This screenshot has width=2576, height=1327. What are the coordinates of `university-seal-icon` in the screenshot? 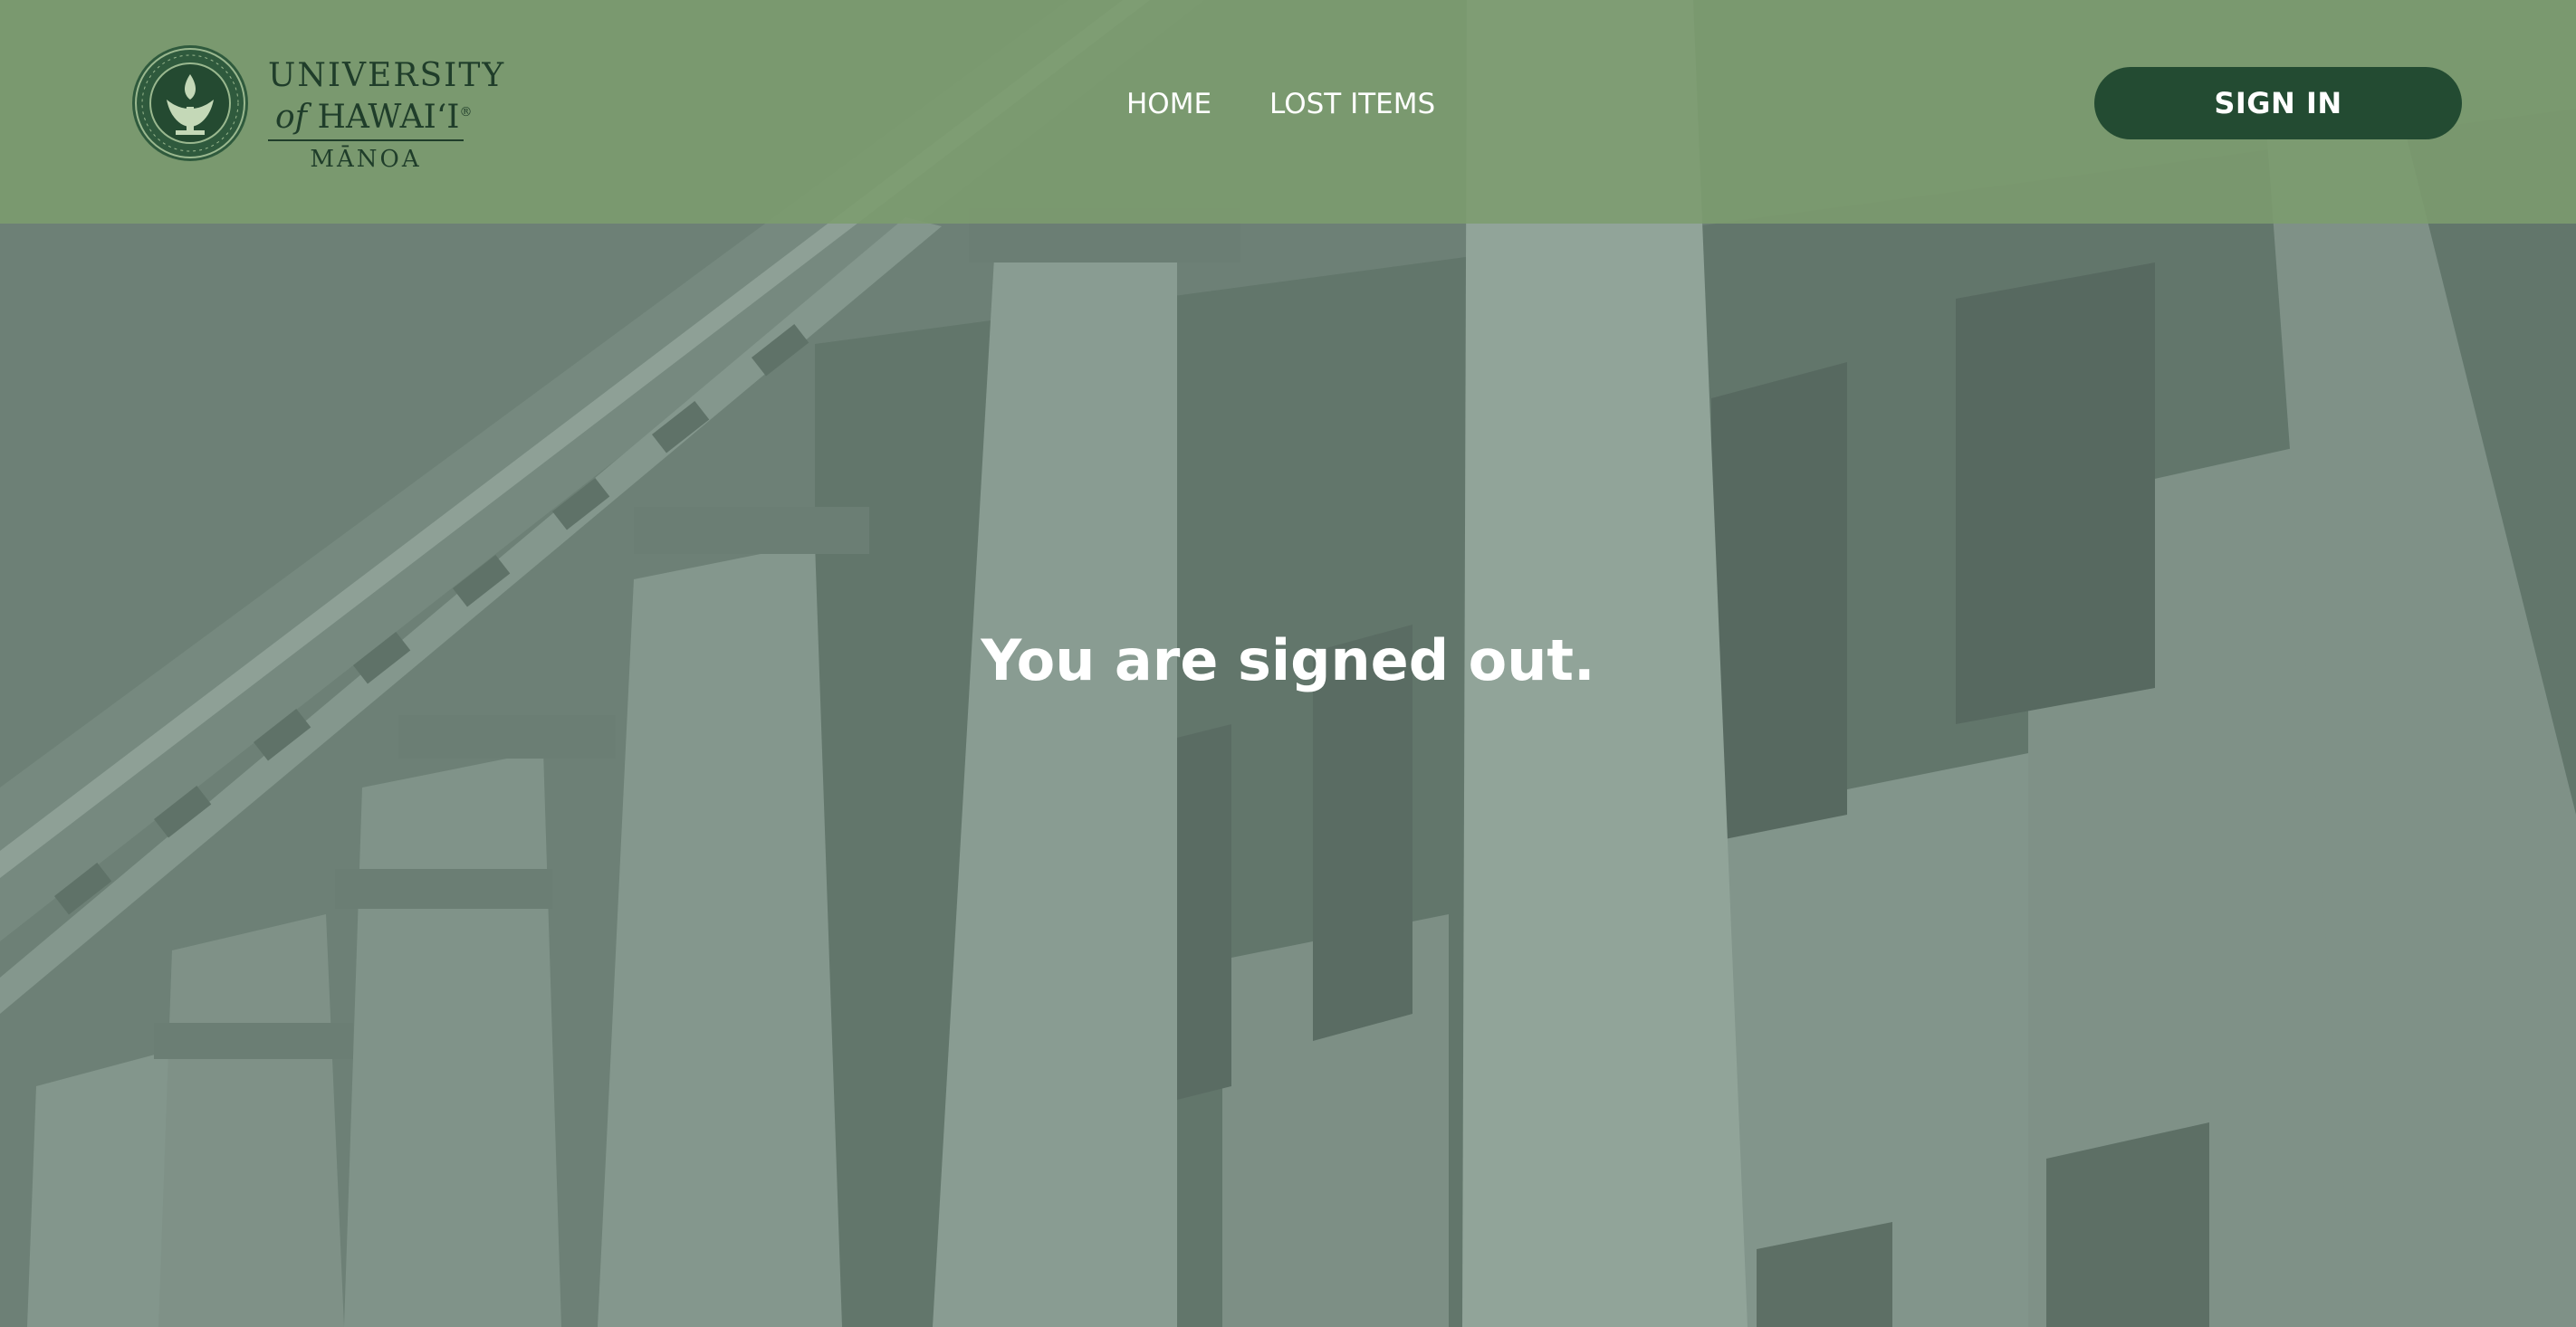 It's located at (190, 103).